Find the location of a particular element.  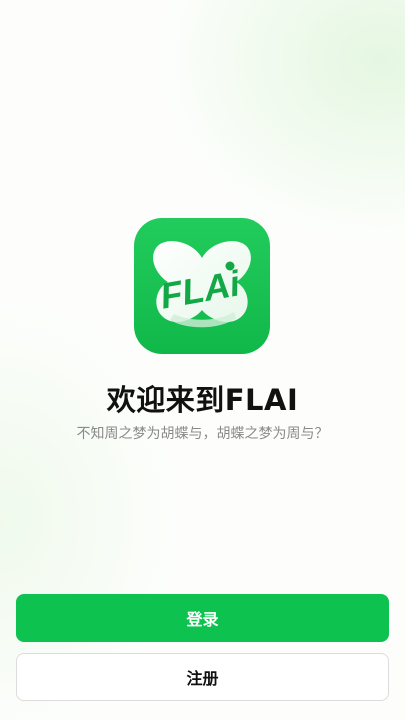

login-button-label: 登录 is located at coordinates (202, 619).